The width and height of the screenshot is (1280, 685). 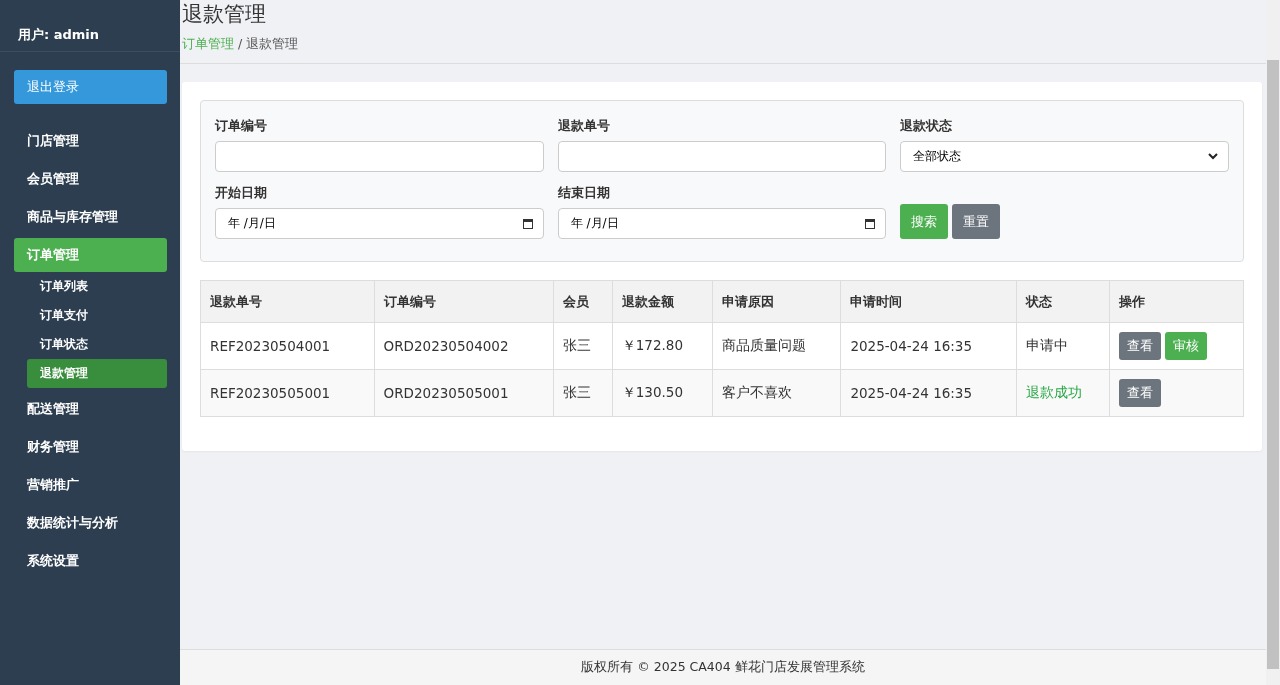 I want to click on field-label: 退款状态, so click(x=927, y=126).